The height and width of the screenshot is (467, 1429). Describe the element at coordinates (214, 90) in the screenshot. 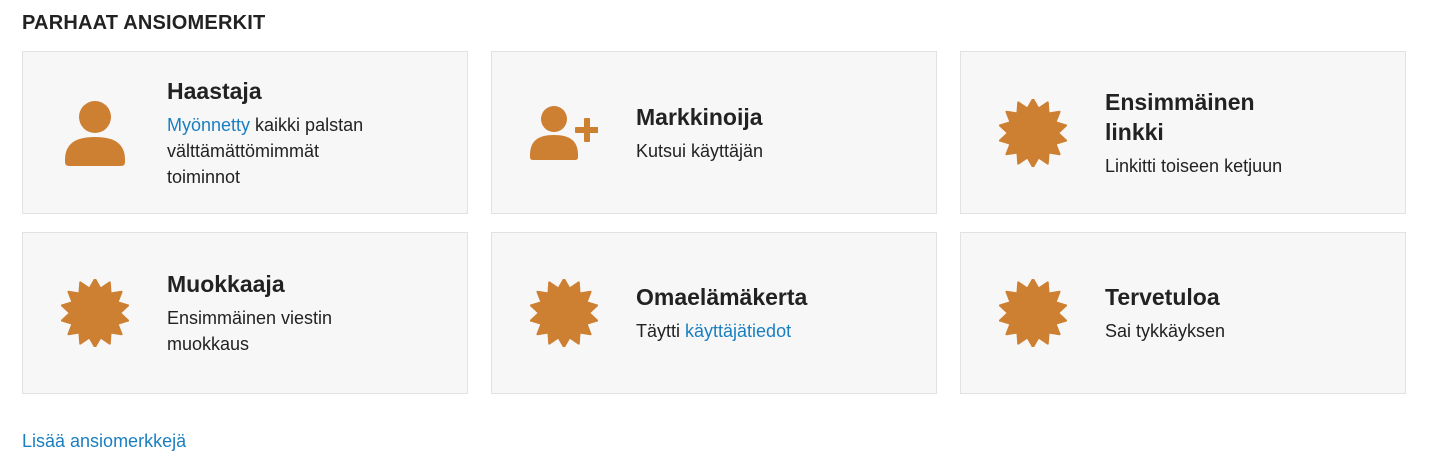

I see `badge-name: Haastaja` at that location.